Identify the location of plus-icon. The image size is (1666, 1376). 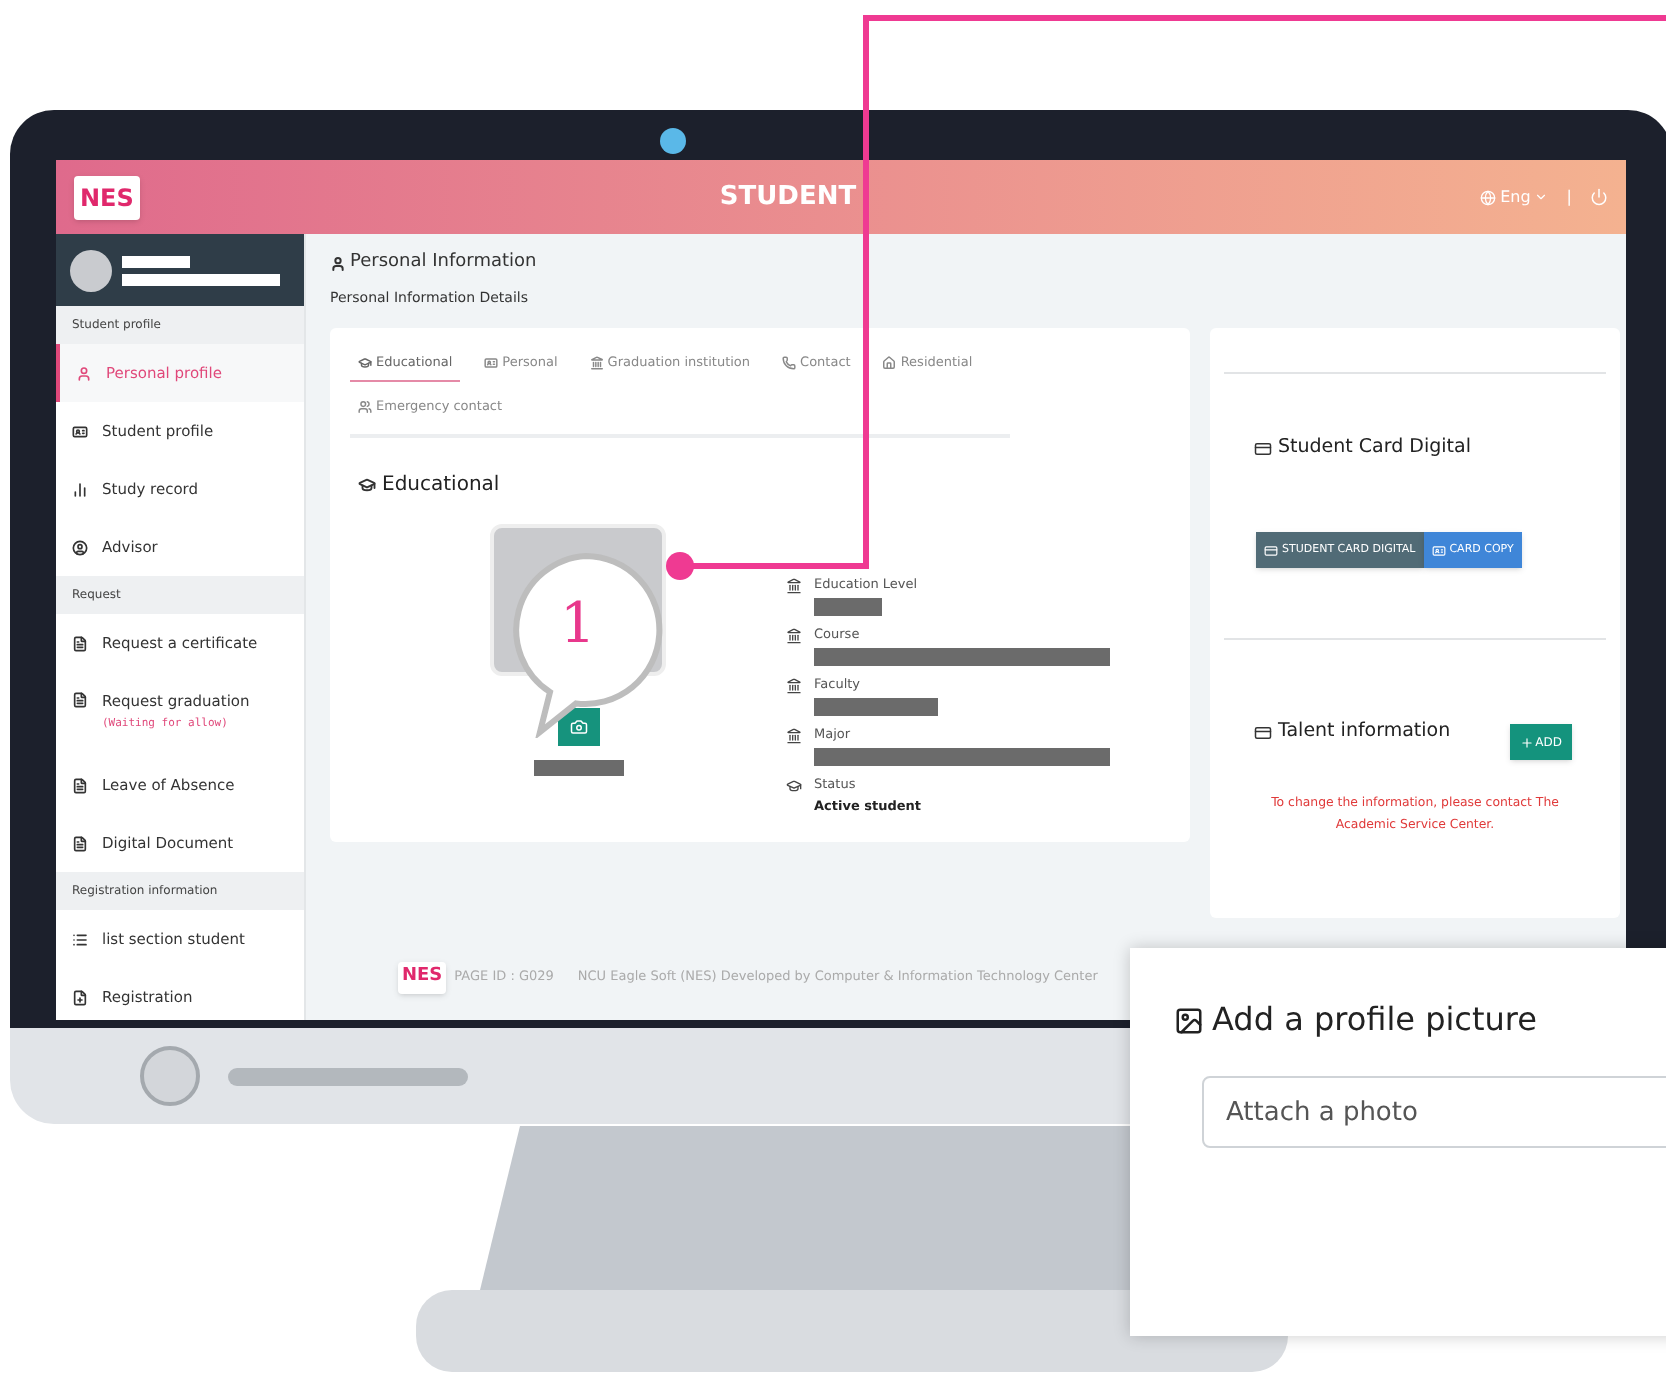
(1526, 742).